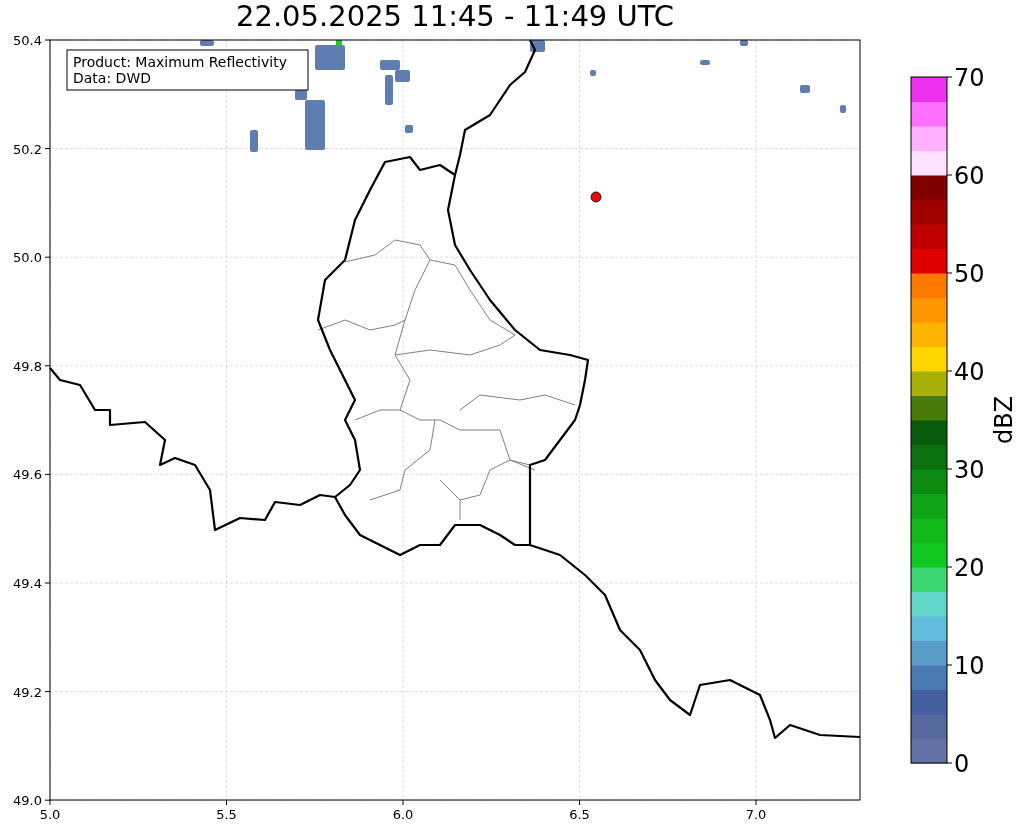 The width and height of the screenshot is (1023, 834). Describe the element at coordinates (969, 666) in the screenshot. I see `colorbar-tick-label: 10` at that location.